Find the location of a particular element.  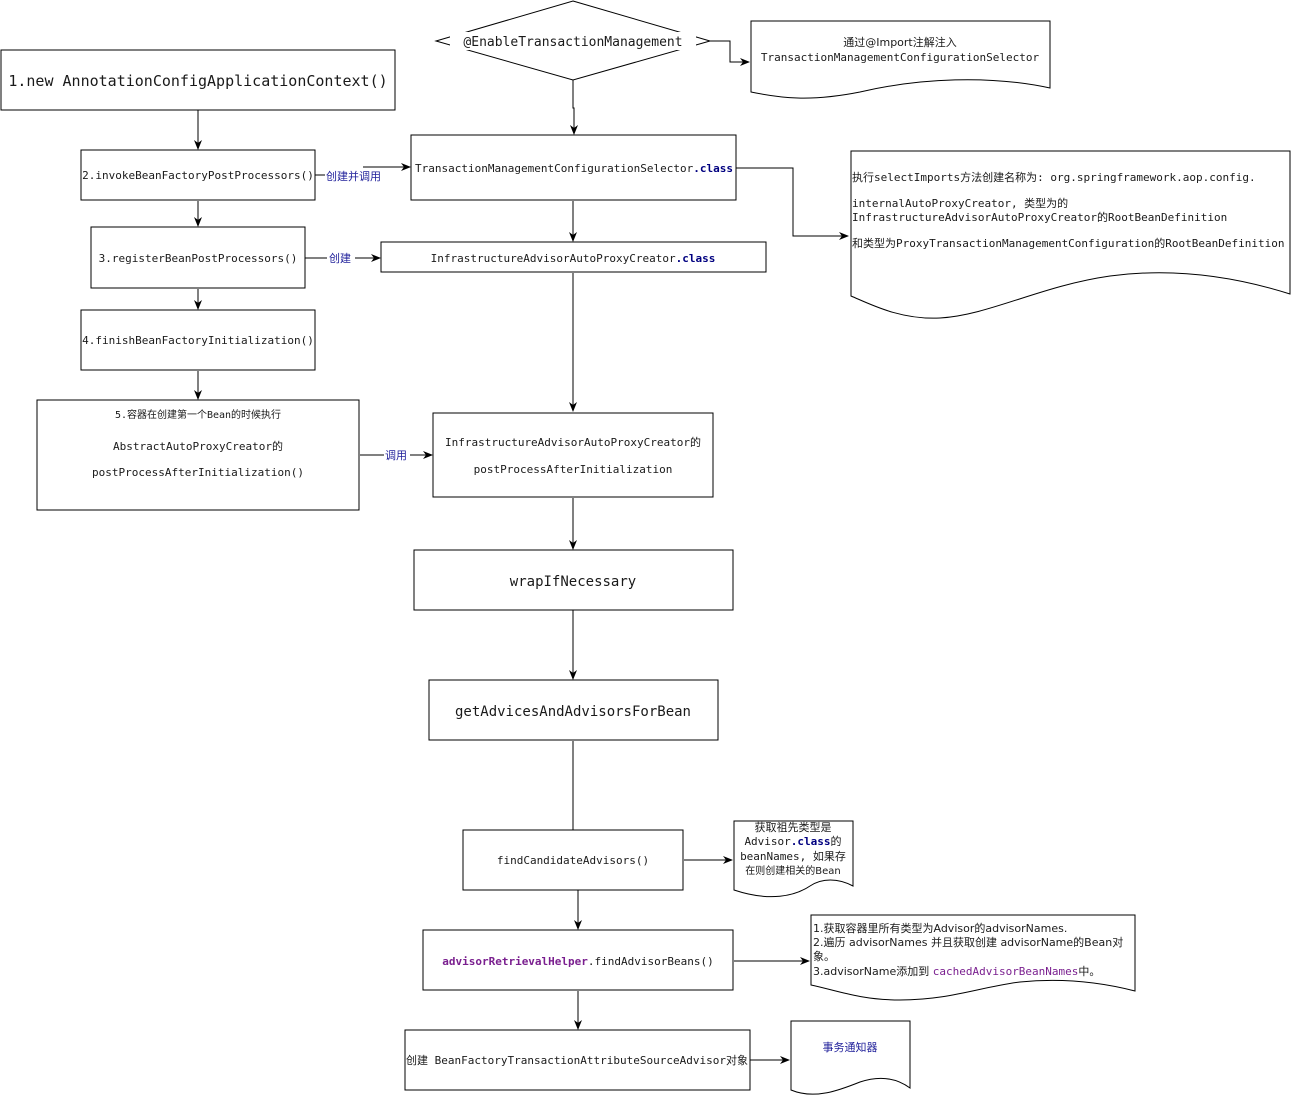

step5-line3: postProcessAfterInitialization() is located at coordinates (198, 472).